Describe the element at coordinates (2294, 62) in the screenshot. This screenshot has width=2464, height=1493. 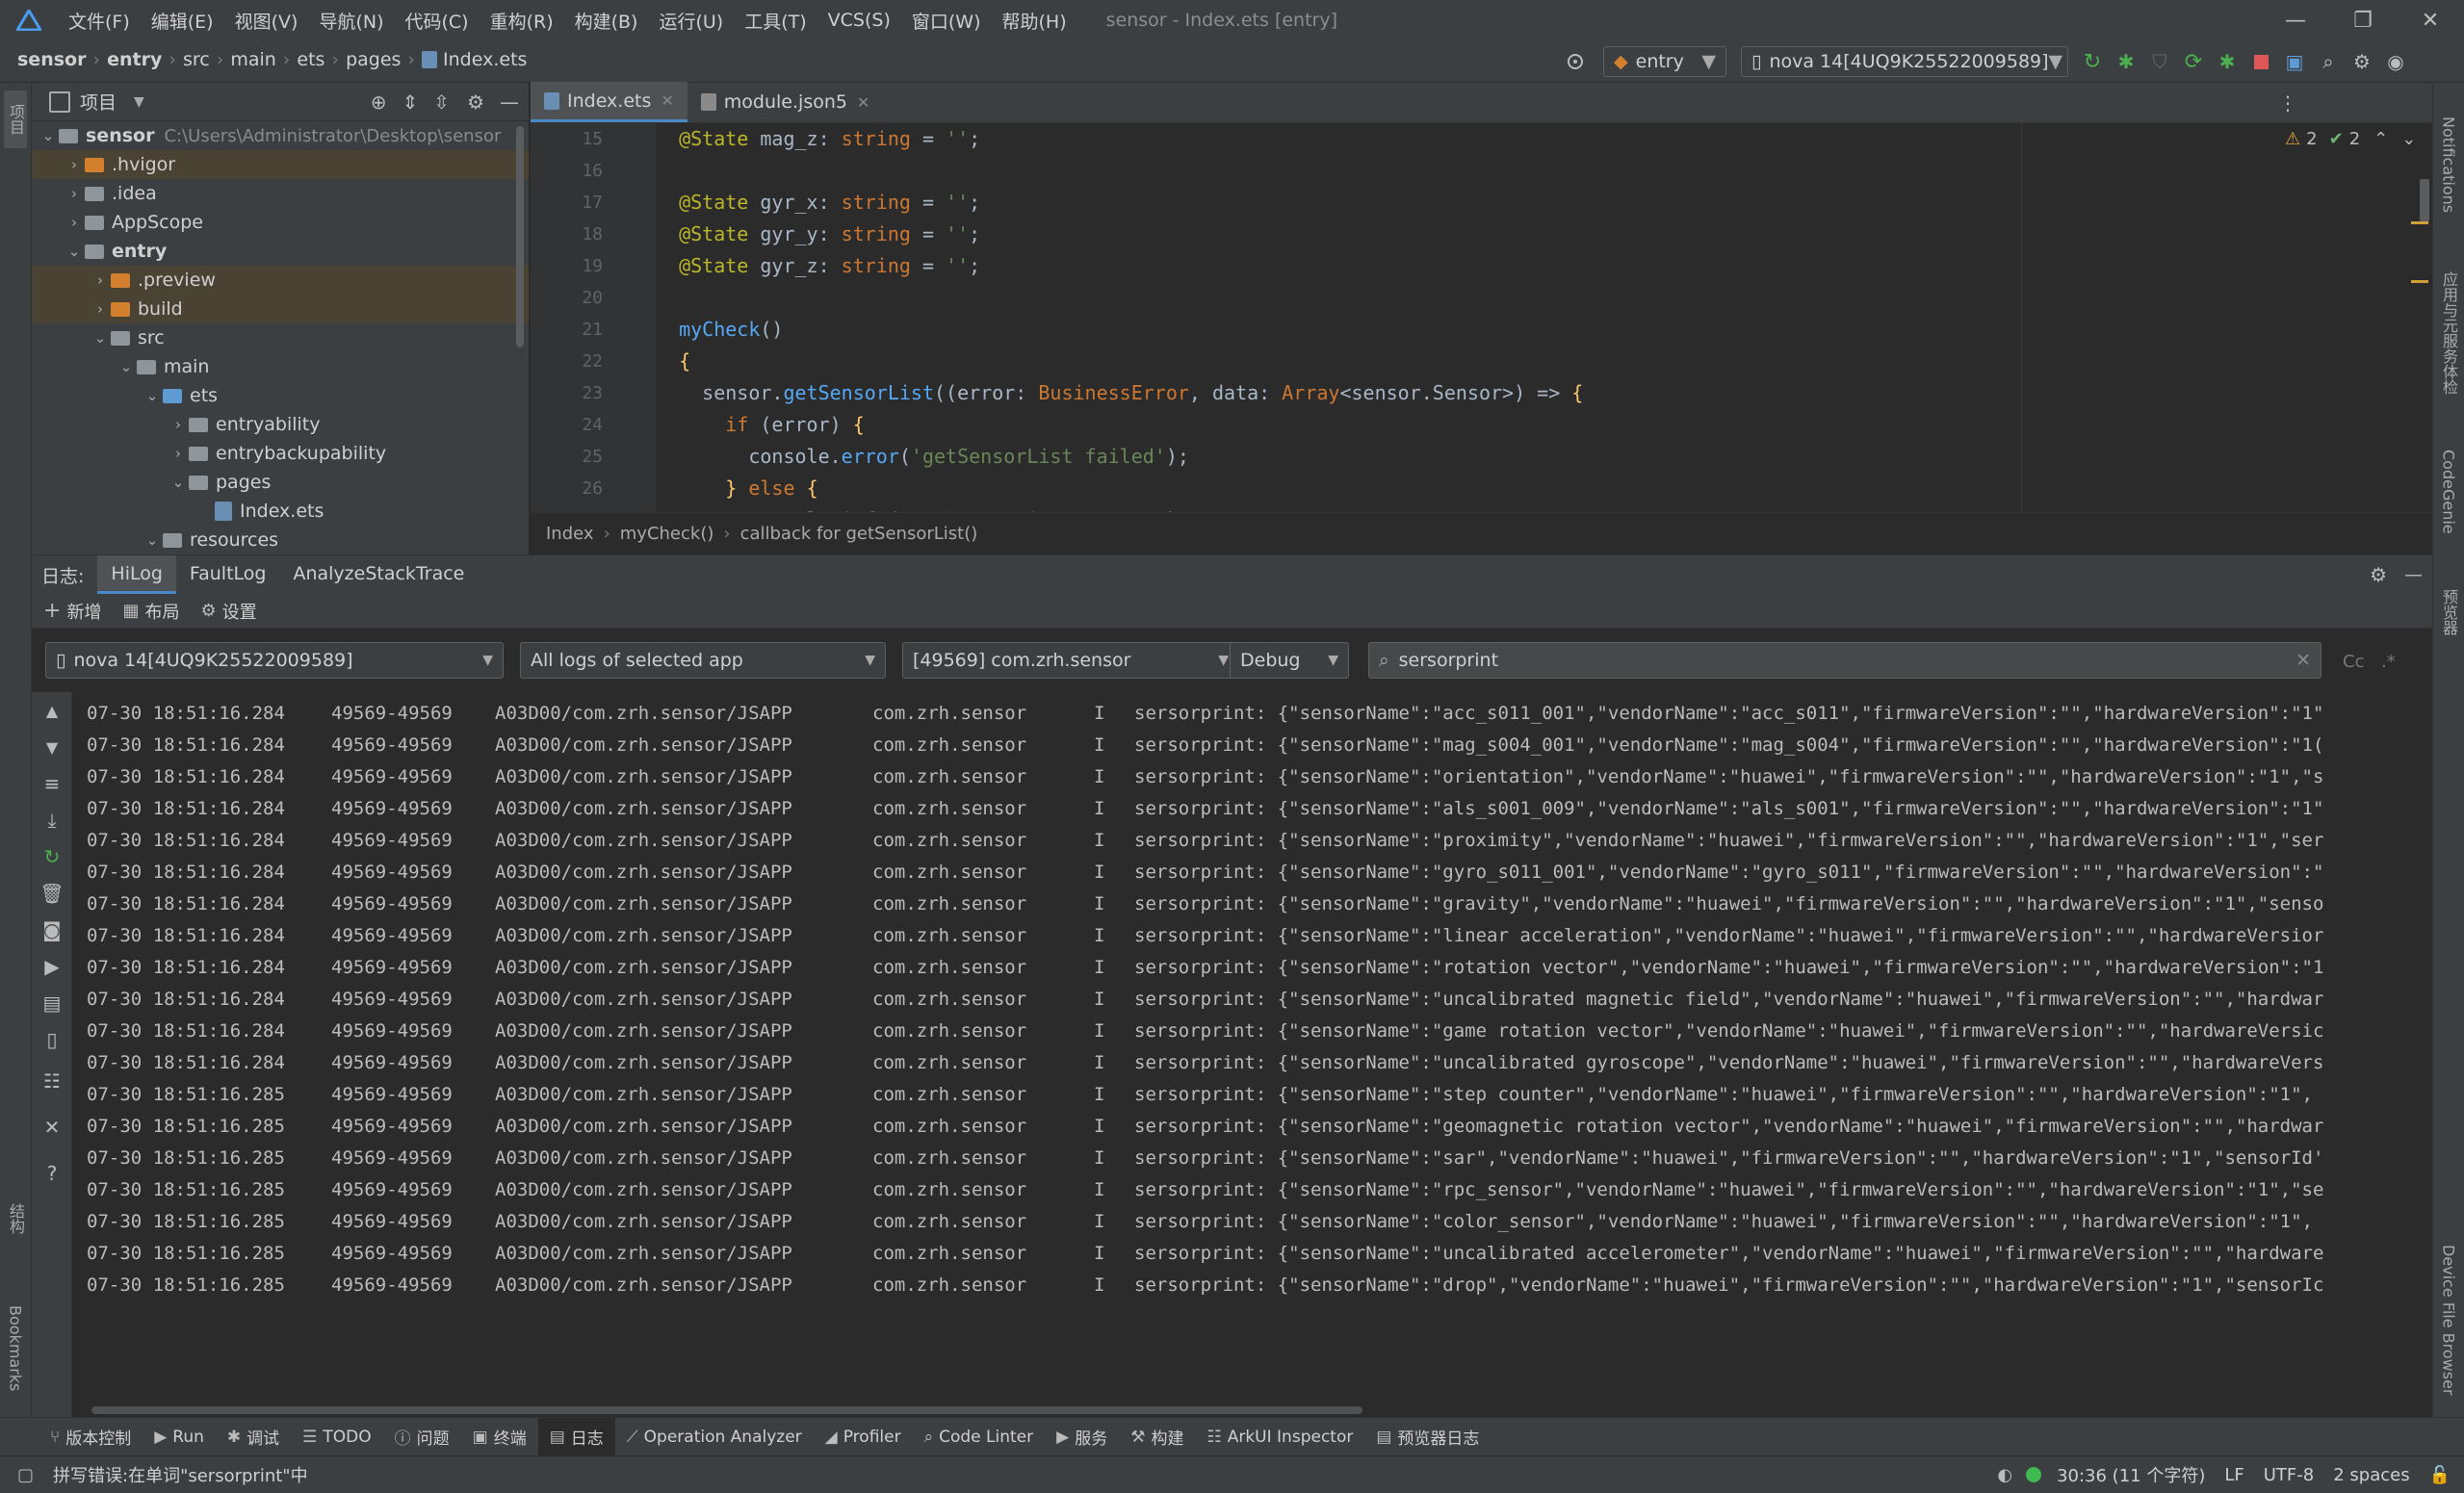
I see `device-manager-icon: ▣` at that location.